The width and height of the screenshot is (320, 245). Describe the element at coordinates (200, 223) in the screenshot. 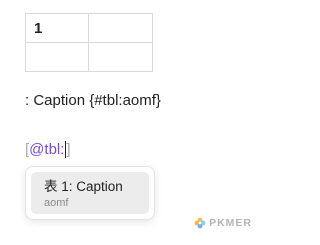

I see `pkmer-flower-logo-icon` at that location.